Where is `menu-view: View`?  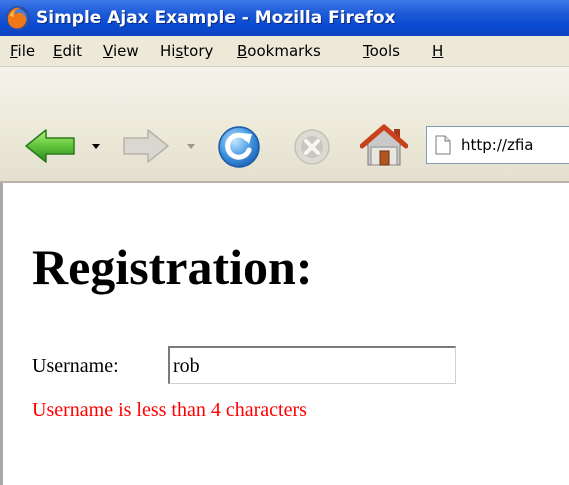
menu-view: View is located at coordinates (121, 51).